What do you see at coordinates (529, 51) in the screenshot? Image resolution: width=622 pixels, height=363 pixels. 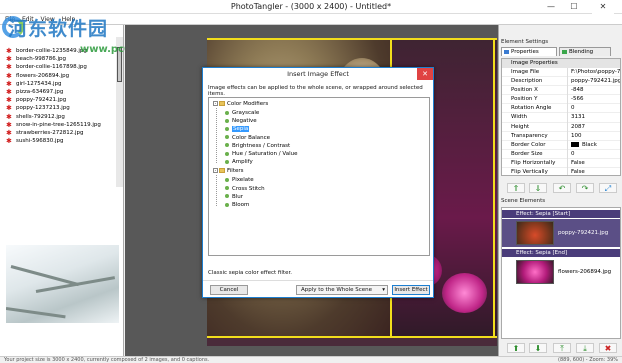 I see `tab-properties: Properties` at bounding box center [529, 51].